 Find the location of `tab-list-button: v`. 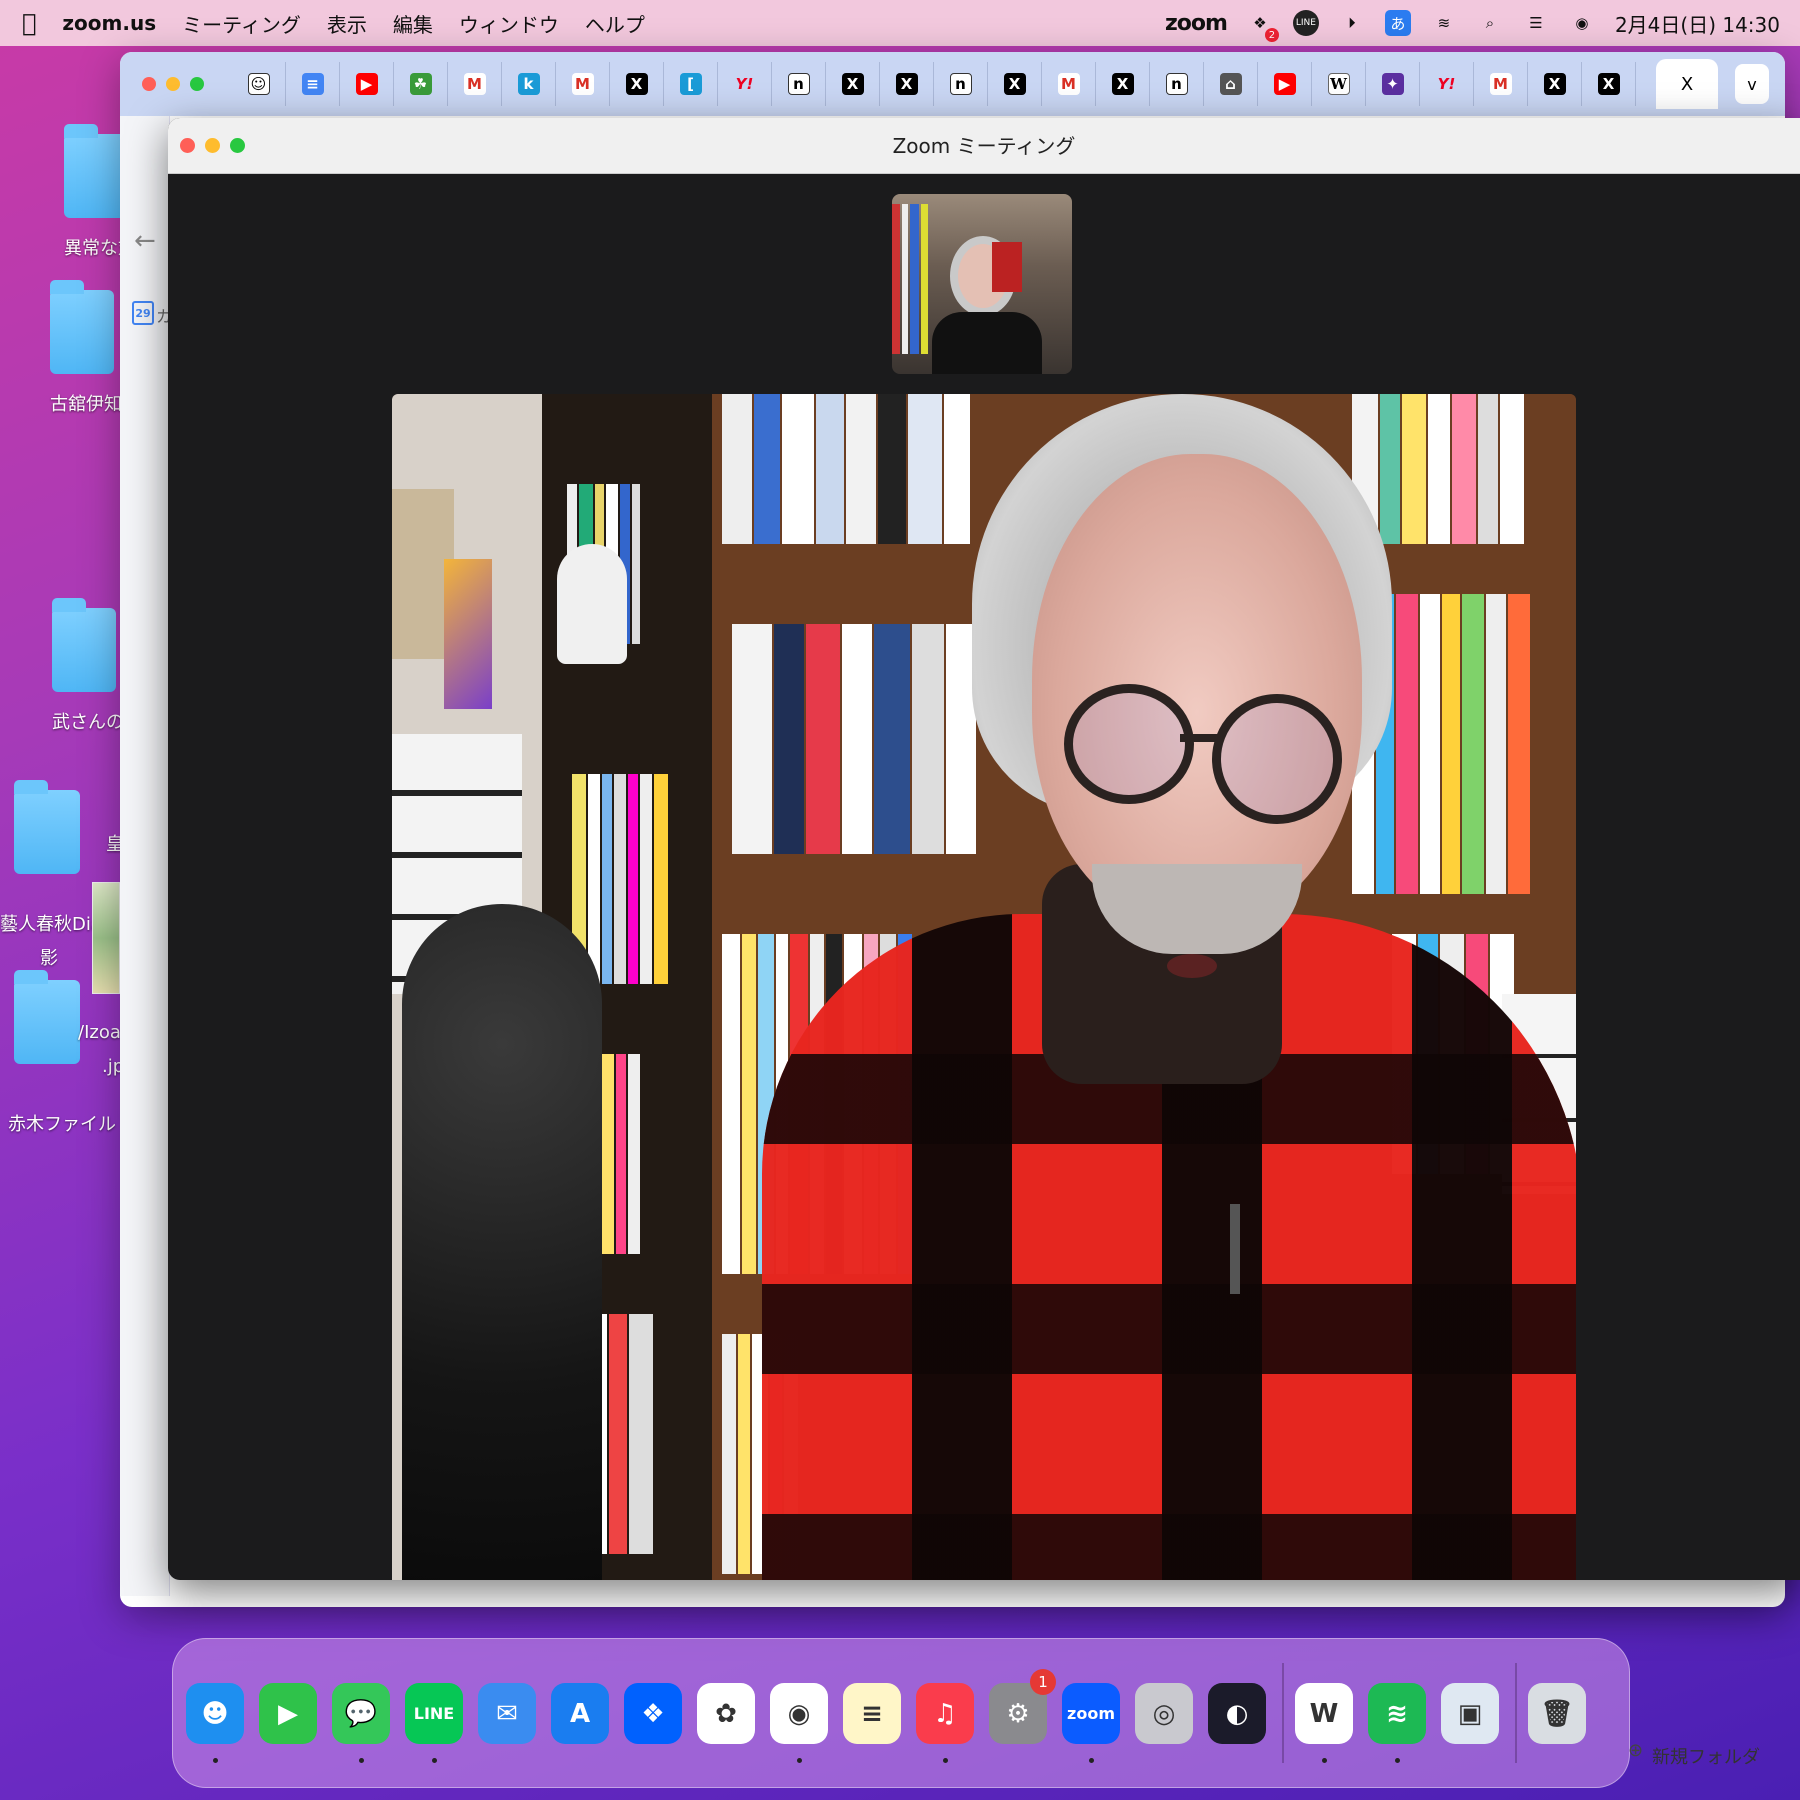

tab-list-button: v is located at coordinates (1752, 84).